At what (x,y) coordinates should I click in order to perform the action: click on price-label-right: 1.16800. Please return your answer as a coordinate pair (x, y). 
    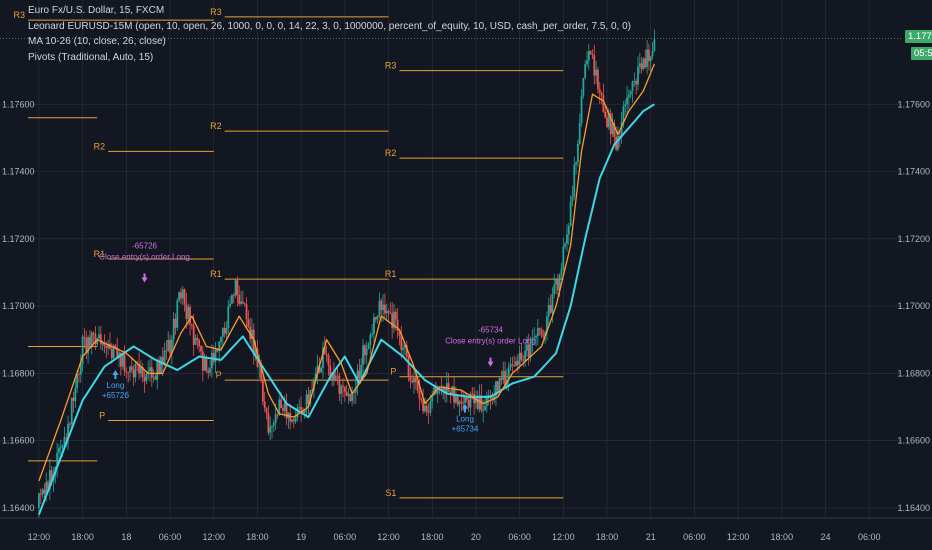
    Looking at the image, I should click on (913, 373).